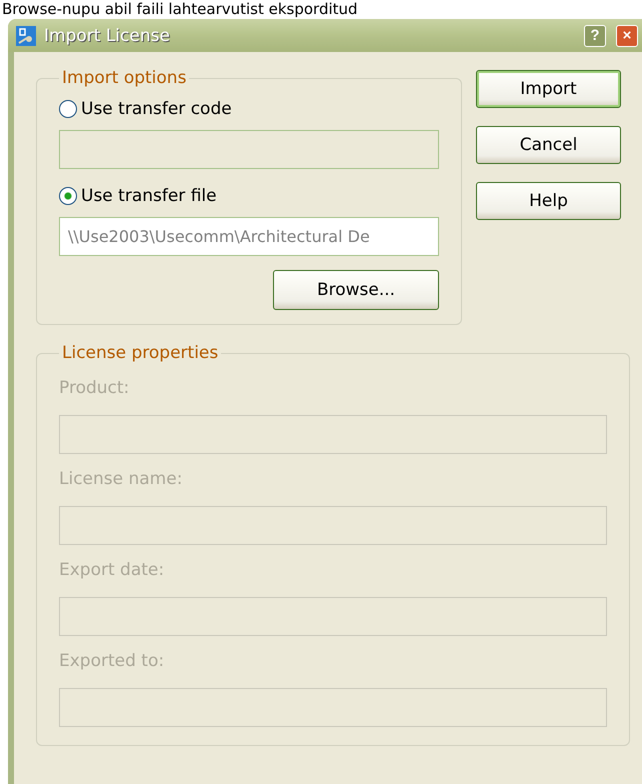 The image size is (642, 784). Describe the element at coordinates (94, 388) in the screenshot. I see `field-label: Product:` at that location.